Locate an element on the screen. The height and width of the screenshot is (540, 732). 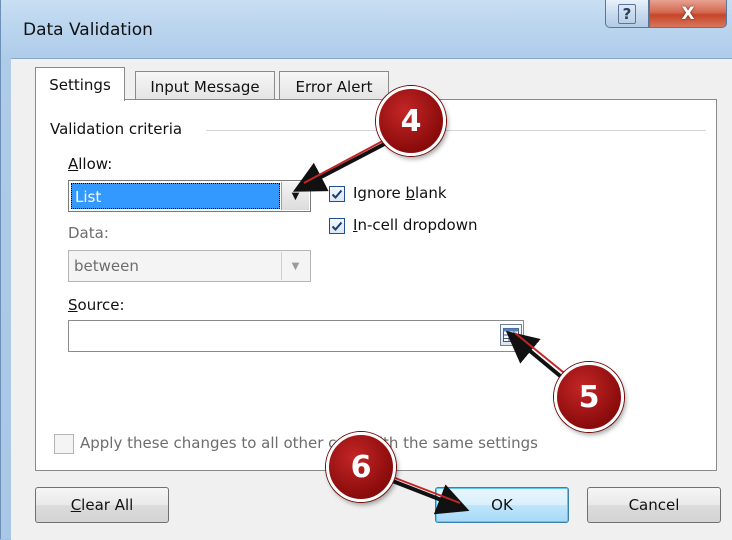
help-icon: ? is located at coordinates (627, 13).